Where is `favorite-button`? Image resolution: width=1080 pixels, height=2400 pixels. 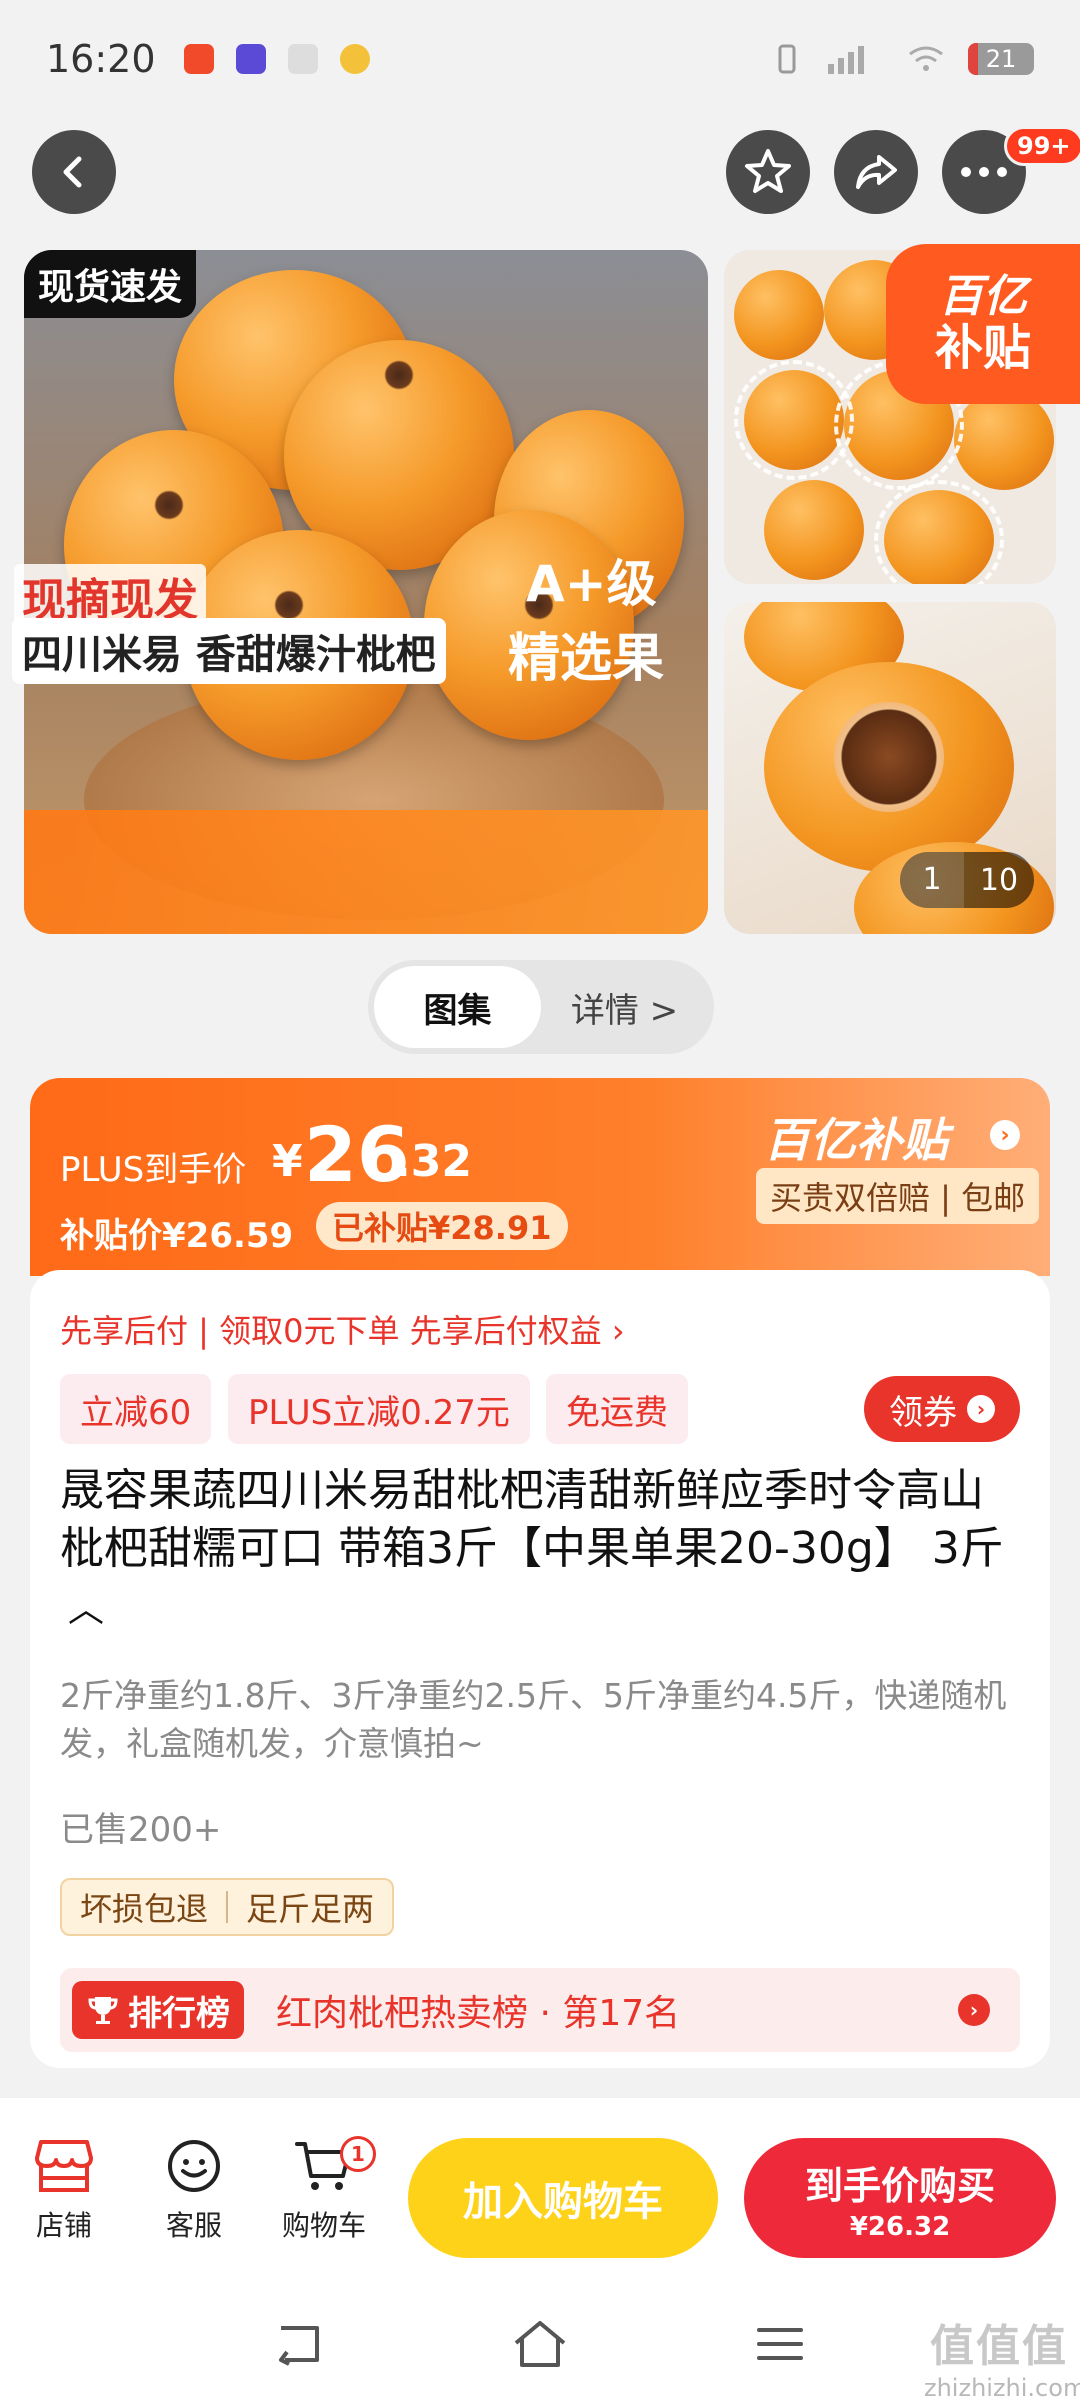
favorite-button is located at coordinates (768, 172).